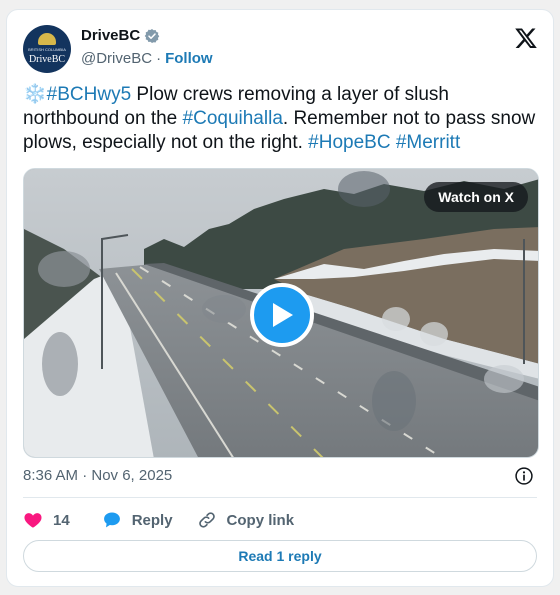 This screenshot has width=560, height=595. What do you see at coordinates (110, 35) in the screenshot?
I see `author-display-name: DriveBC` at bounding box center [110, 35].